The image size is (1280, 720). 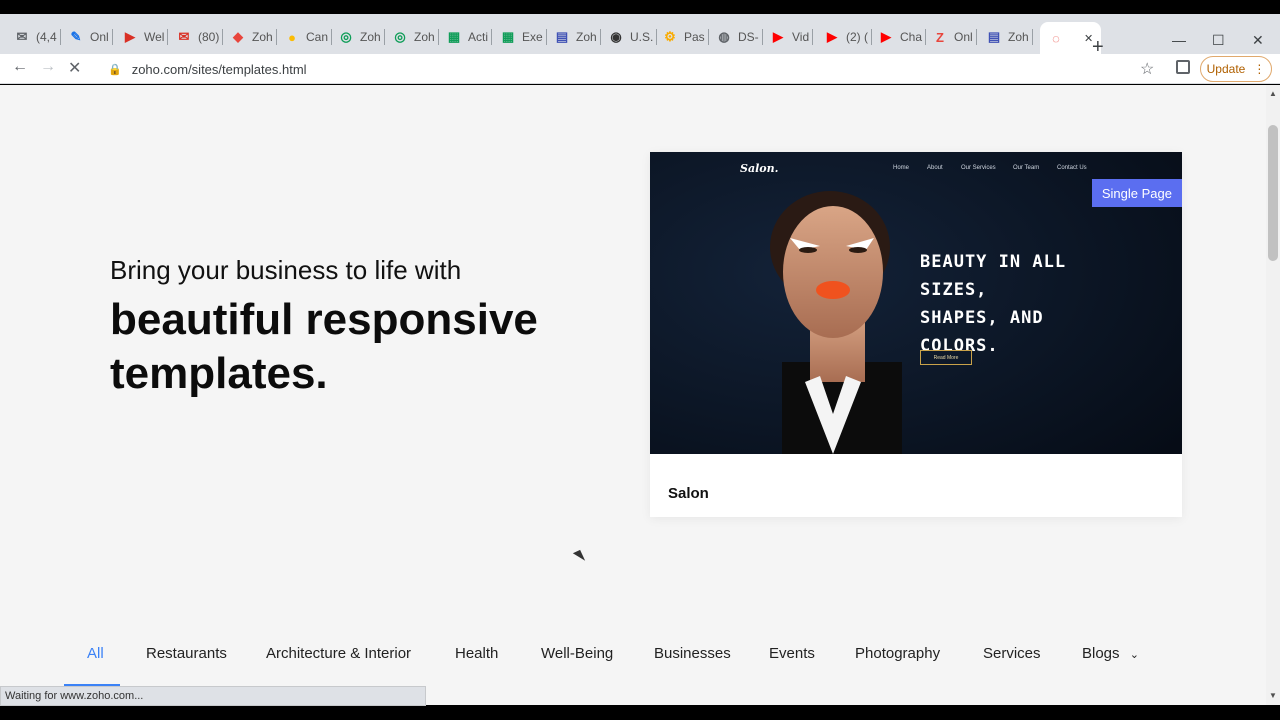 What do you see at coordinates (338, 653) in the screenshot?
I see `category-architecture-interior: Architecture & Interior` at bounding box center [338, 653].